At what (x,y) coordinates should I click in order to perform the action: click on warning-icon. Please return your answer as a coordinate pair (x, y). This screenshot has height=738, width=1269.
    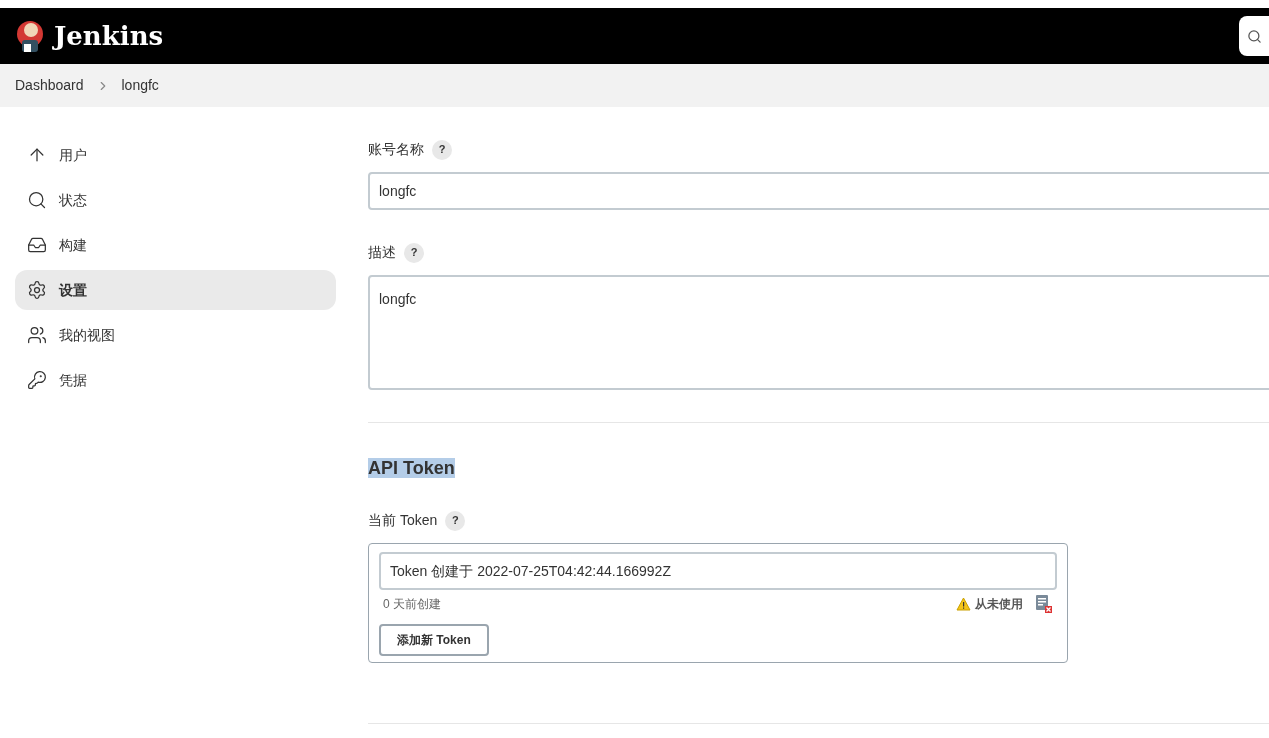
    Looking at the image, I should click on (963, 604).